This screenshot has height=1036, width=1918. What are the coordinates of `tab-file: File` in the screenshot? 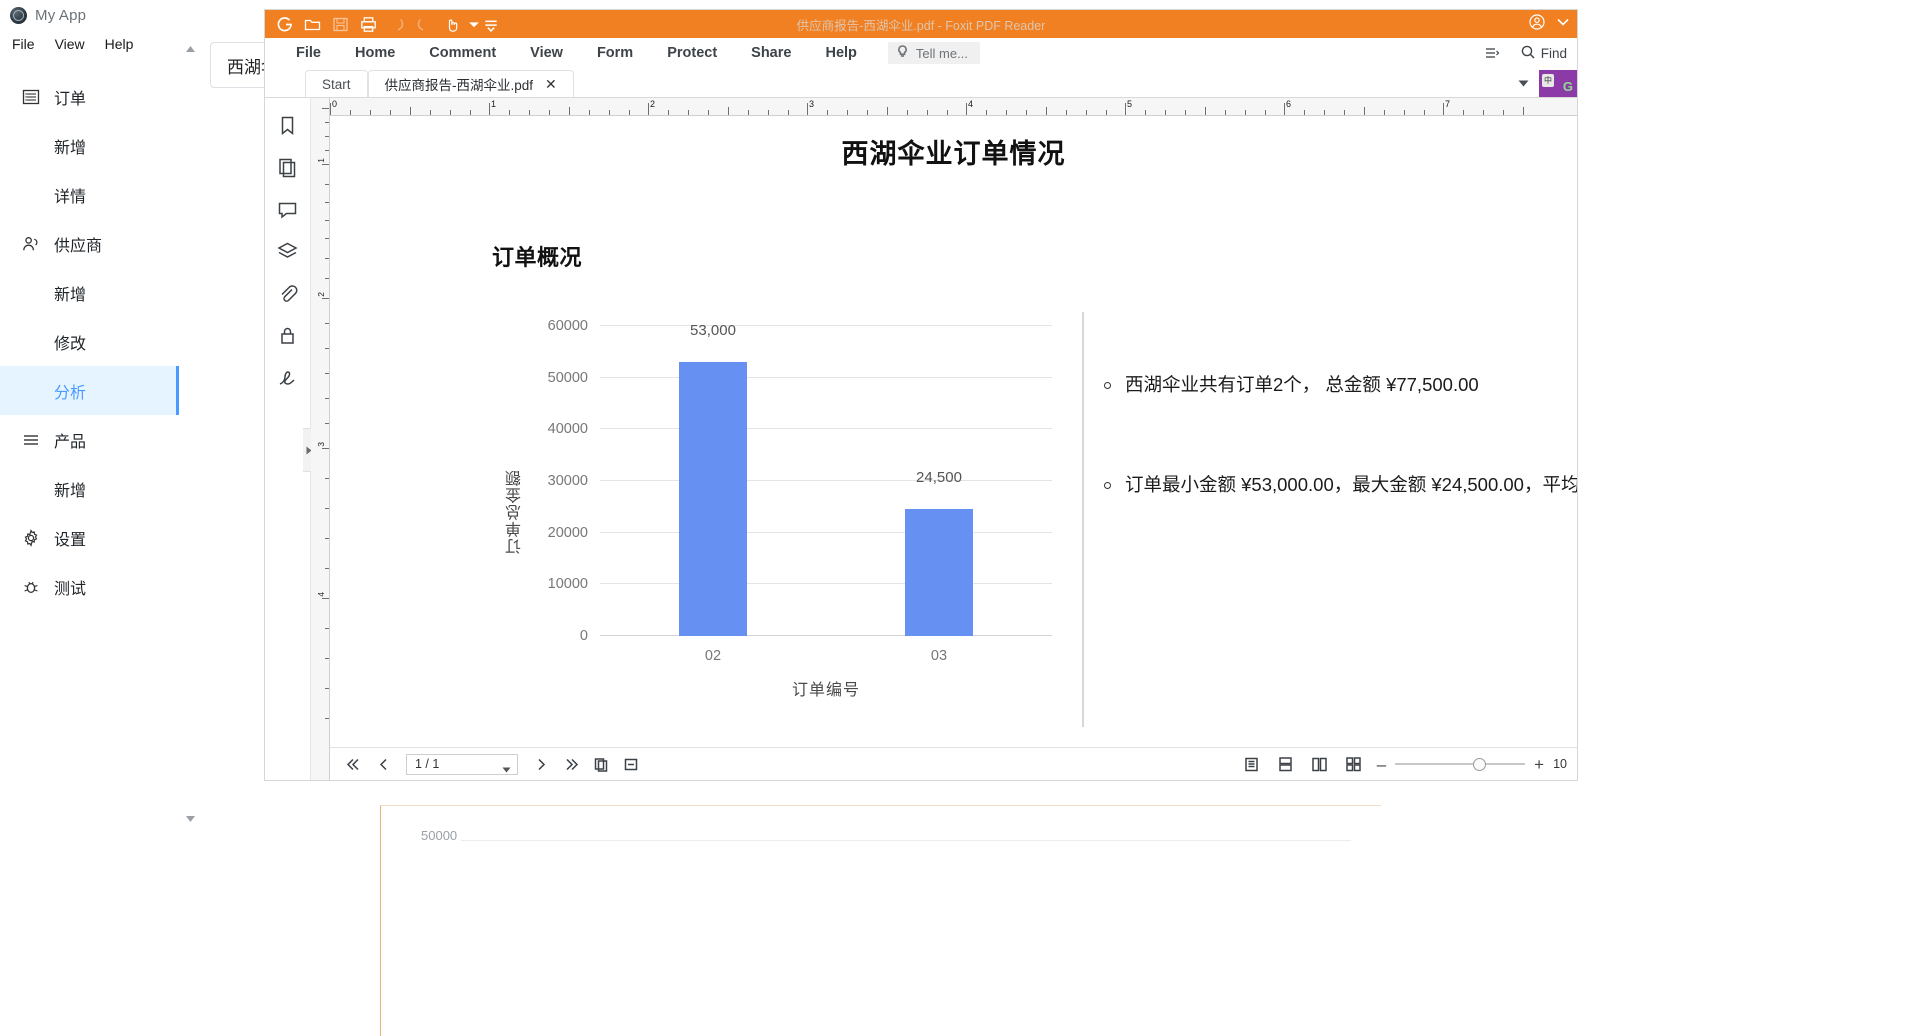 It's located at (308, 53).